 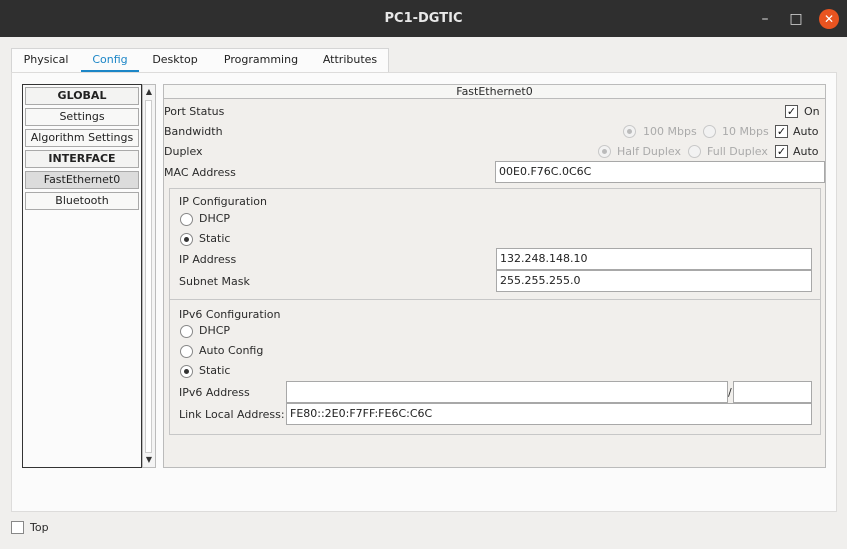 I want to click on ip-address-label: IP Address, so click(x=208, y=259).